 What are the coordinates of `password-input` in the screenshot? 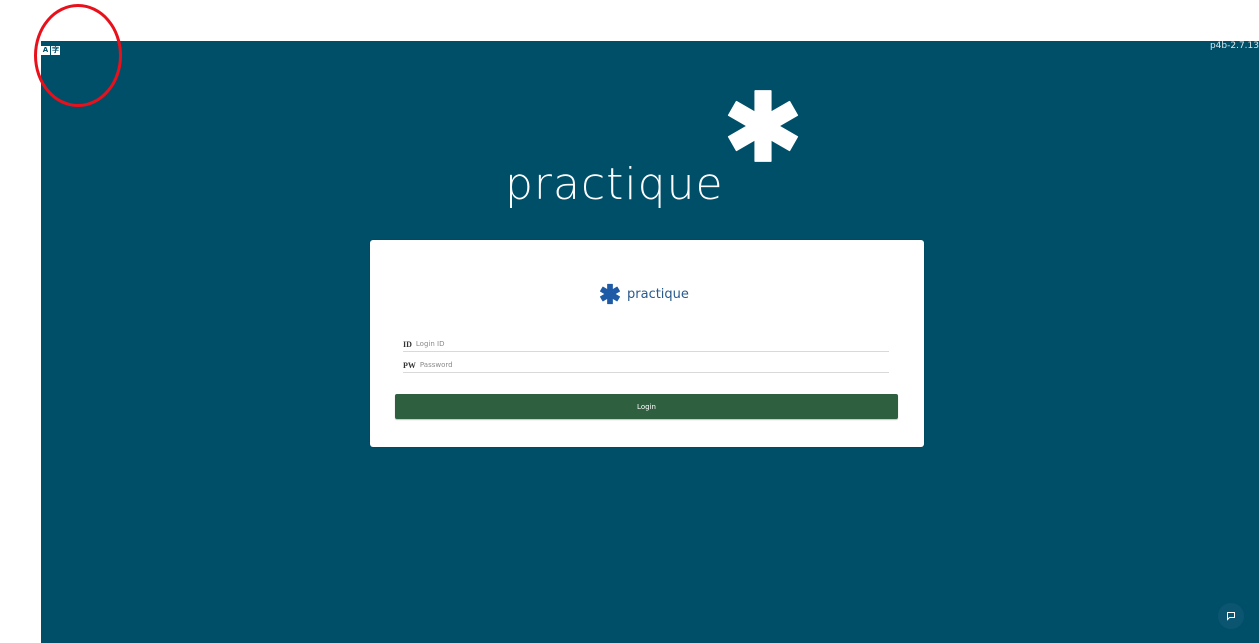 It's located at (639, 365).